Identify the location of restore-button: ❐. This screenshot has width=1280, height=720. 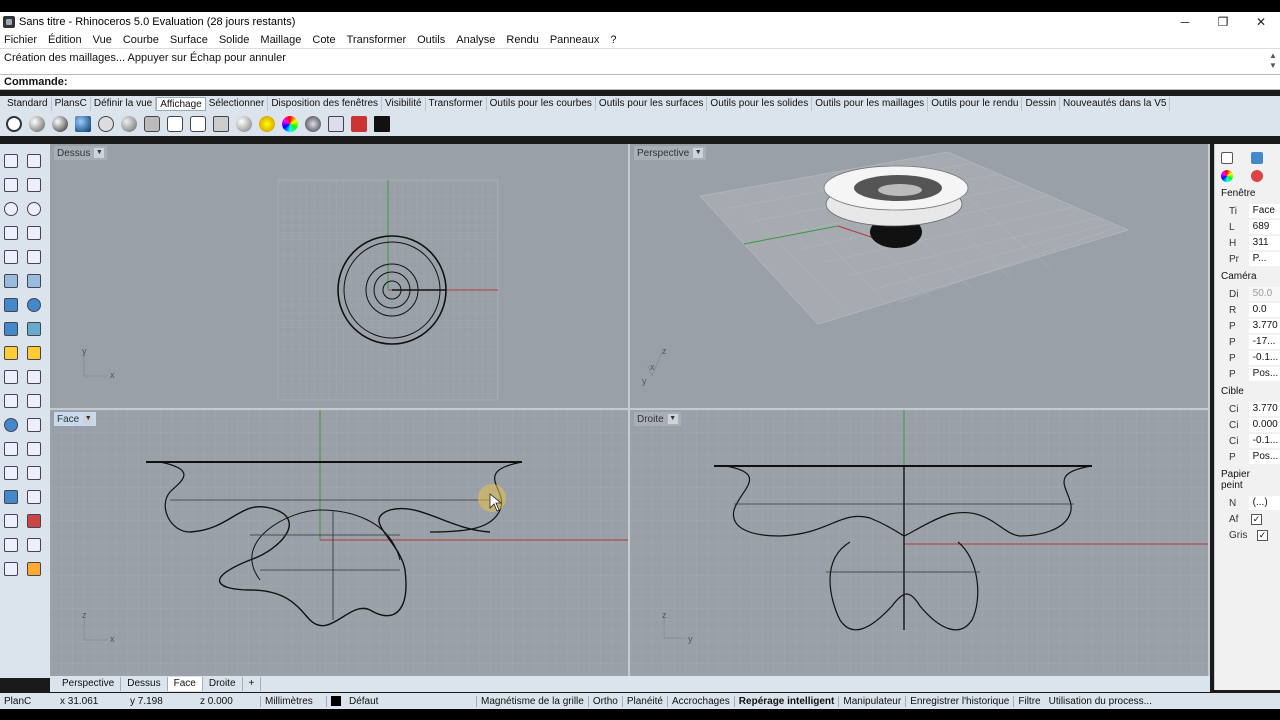
(1223, 22).